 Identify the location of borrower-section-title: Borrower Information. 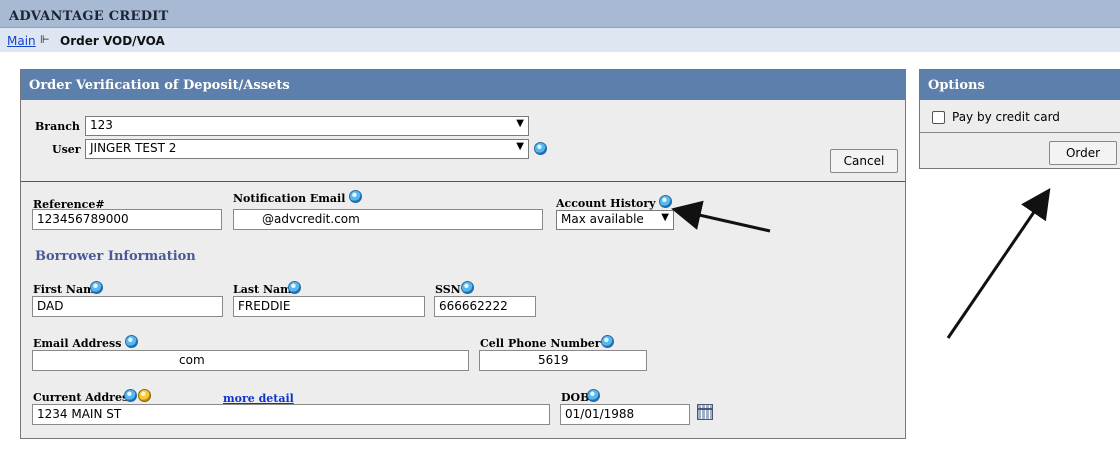
(115, 256).